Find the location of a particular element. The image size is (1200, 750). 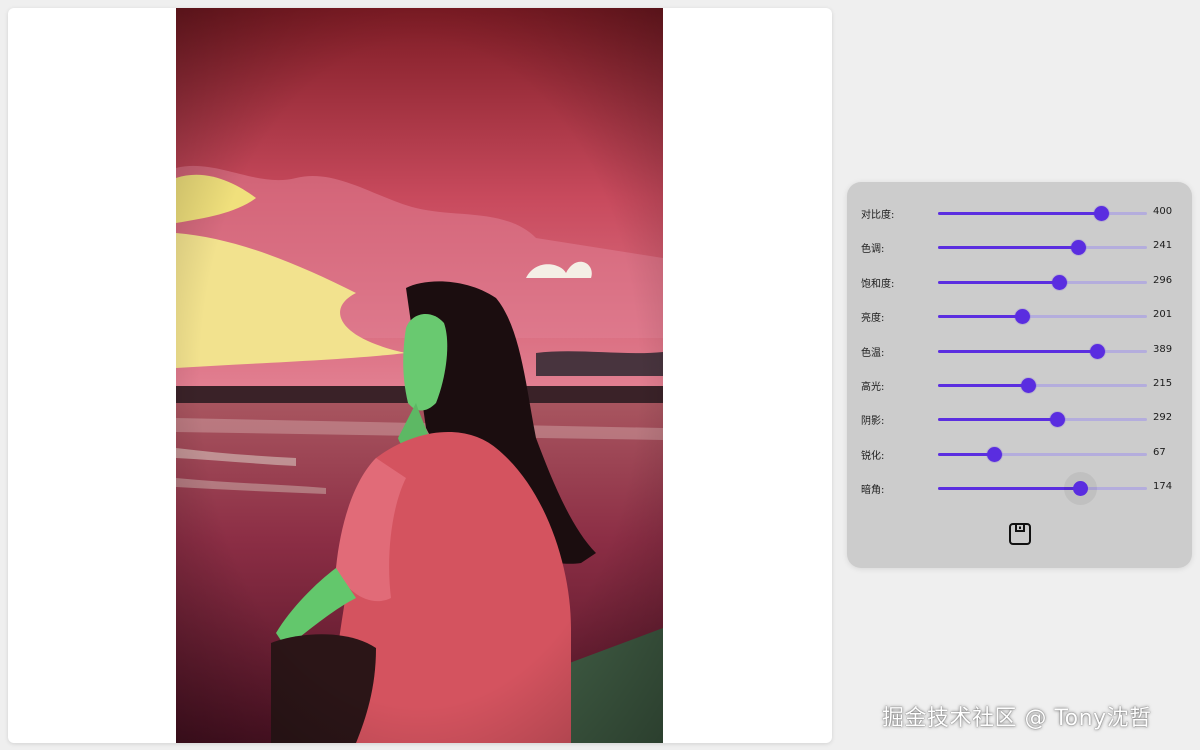

slider-value: 174 is located at coordinates (1163, 487).